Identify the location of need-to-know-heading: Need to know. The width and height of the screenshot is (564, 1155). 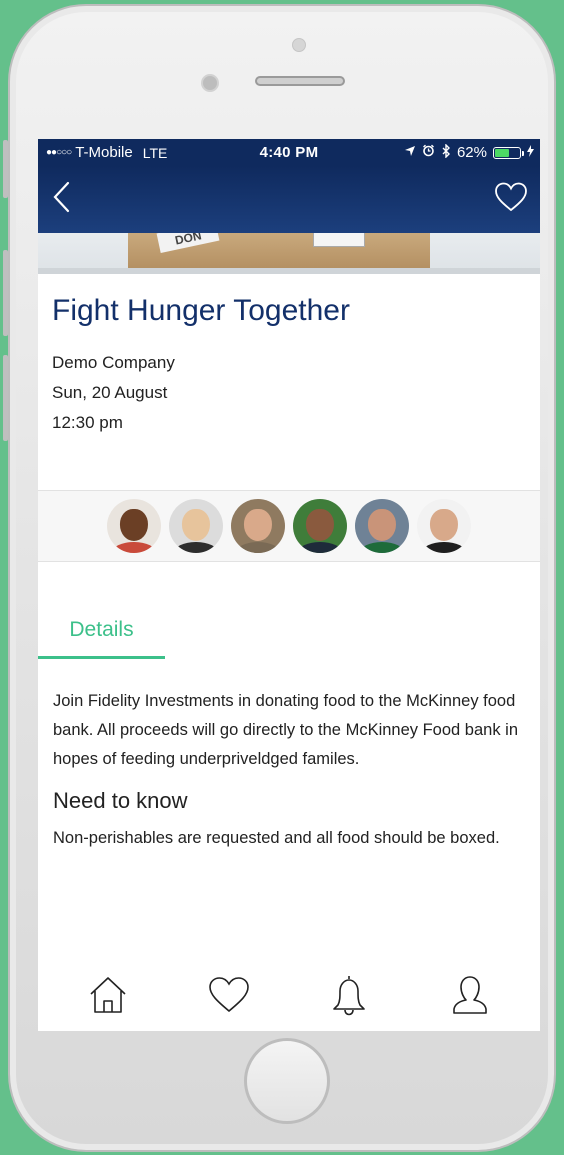
(120, 800).